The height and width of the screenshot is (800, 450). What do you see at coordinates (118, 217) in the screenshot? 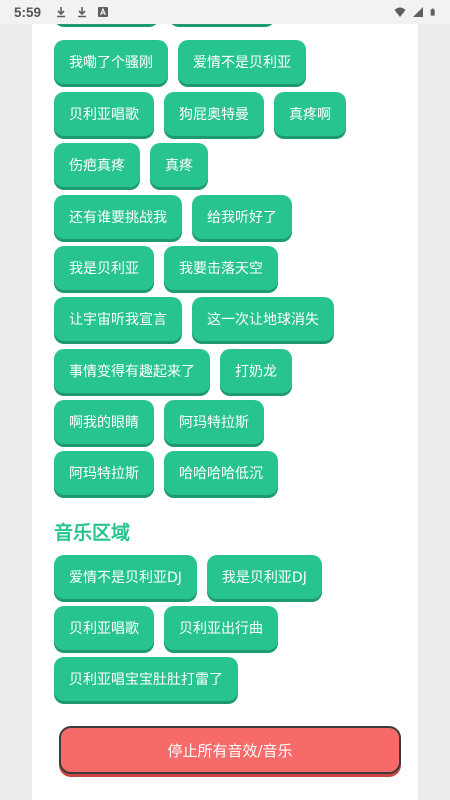
I see `sound-button: 还有谁要挑战我` at bounding box center [118, 217].